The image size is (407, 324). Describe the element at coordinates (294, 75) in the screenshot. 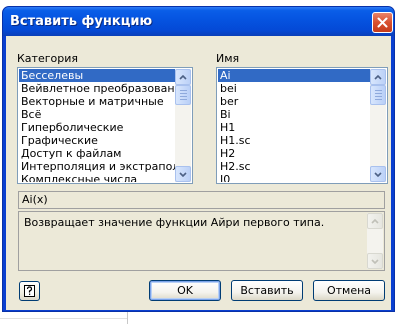

I see `name-list-item: Ai` at that location.